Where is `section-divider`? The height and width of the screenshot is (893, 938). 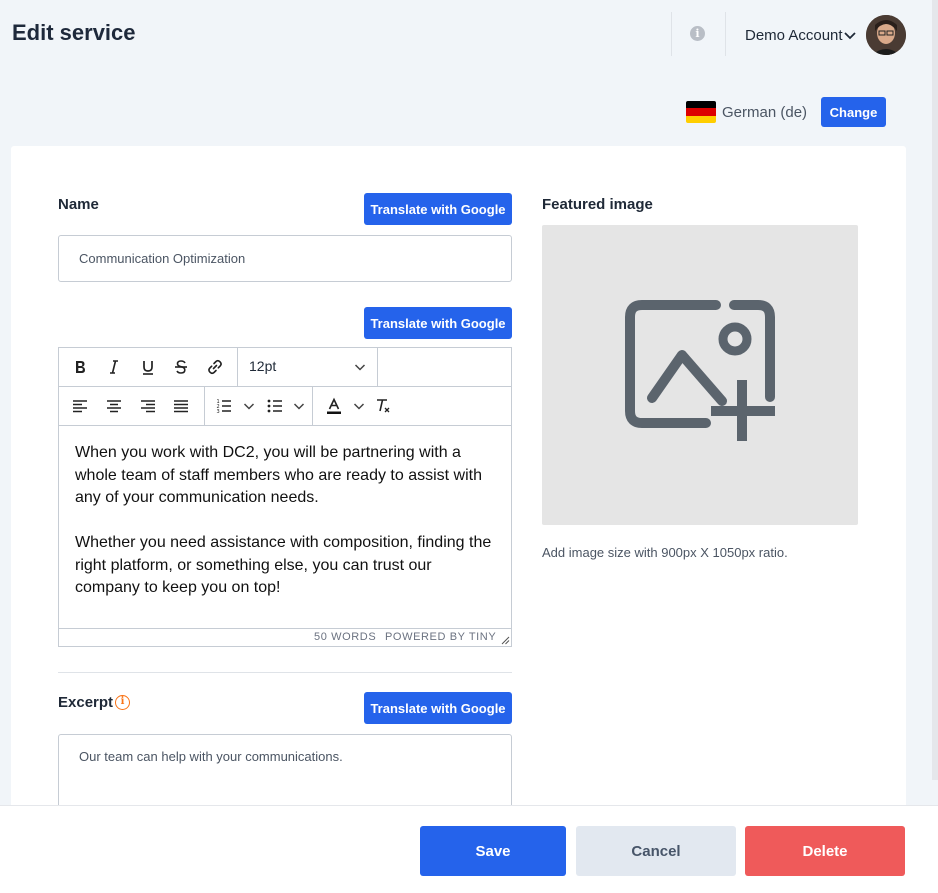
section-divider is located at coordinates (285, 672).